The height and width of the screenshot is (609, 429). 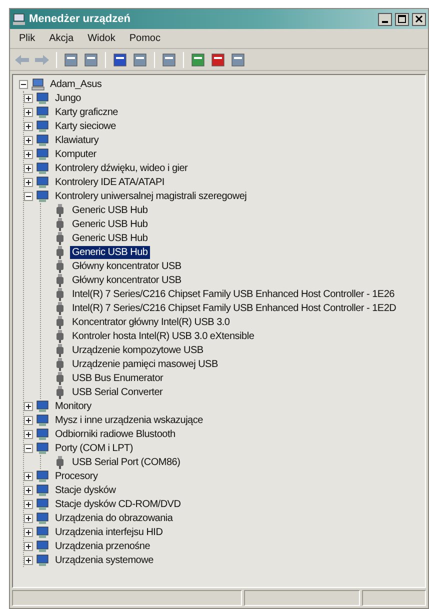 I want to click on tree-item: Kontroler hosta Intel(R) USB 3.0 eXtensible, so click(x=163, y=336).